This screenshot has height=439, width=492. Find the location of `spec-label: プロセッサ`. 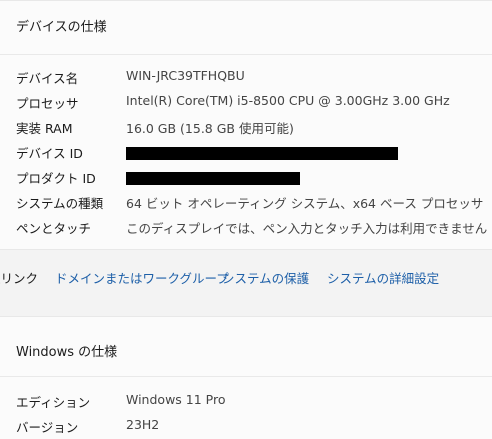

spec-label: プロセッサ is located at coordinates (47, 103).